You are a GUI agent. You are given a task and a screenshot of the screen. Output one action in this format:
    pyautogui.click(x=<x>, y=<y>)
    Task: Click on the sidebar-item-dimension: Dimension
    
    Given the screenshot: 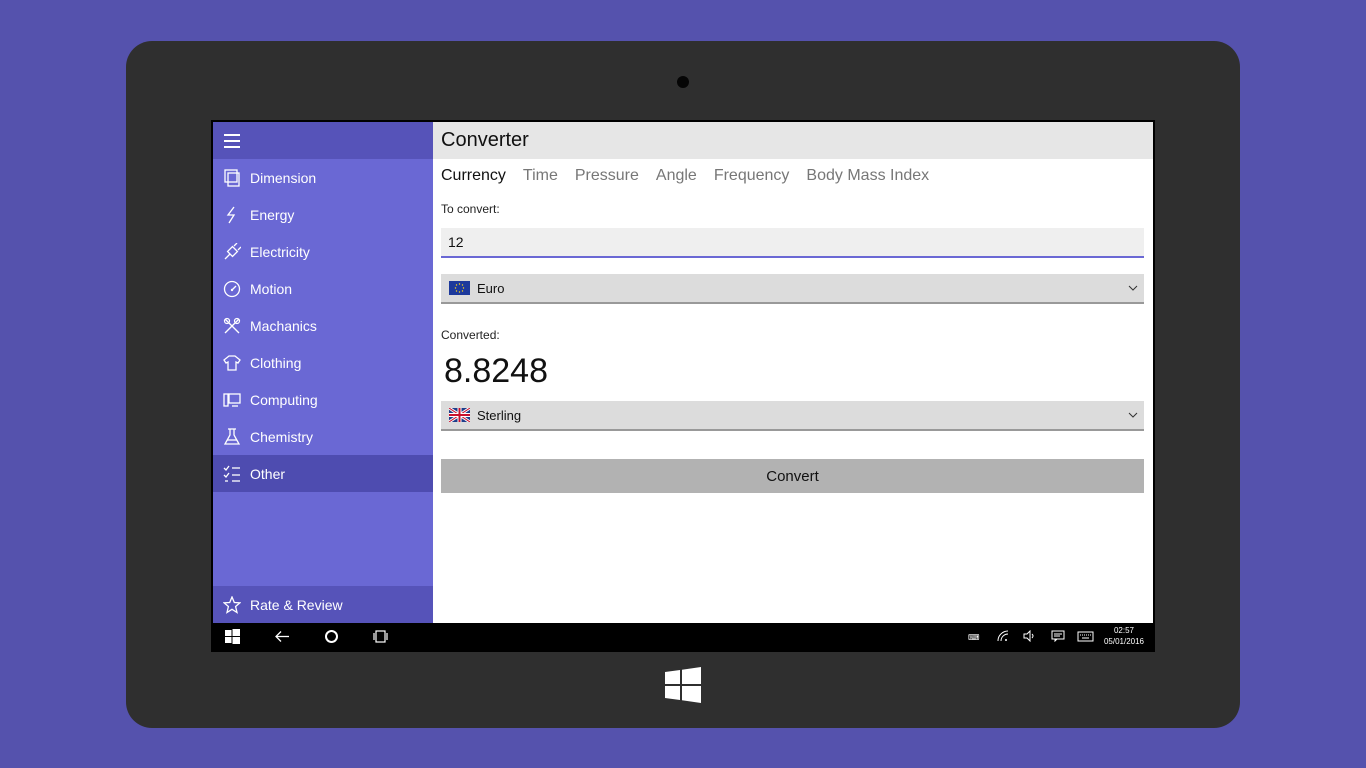 What is the action you would take?
    pyautogui.click(x=323, y=177)
    